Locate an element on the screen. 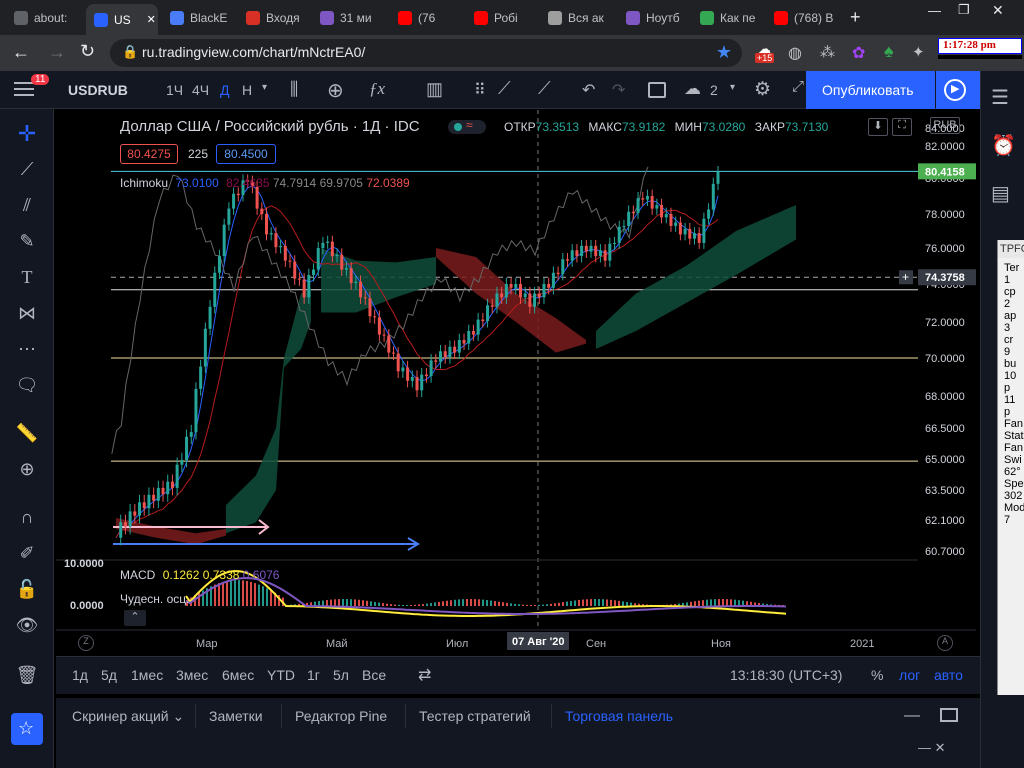 Image resolution: width=1024 pixels, height=768 pixels. panel-tab: Торговая панель is located at coordinates (619, 716).